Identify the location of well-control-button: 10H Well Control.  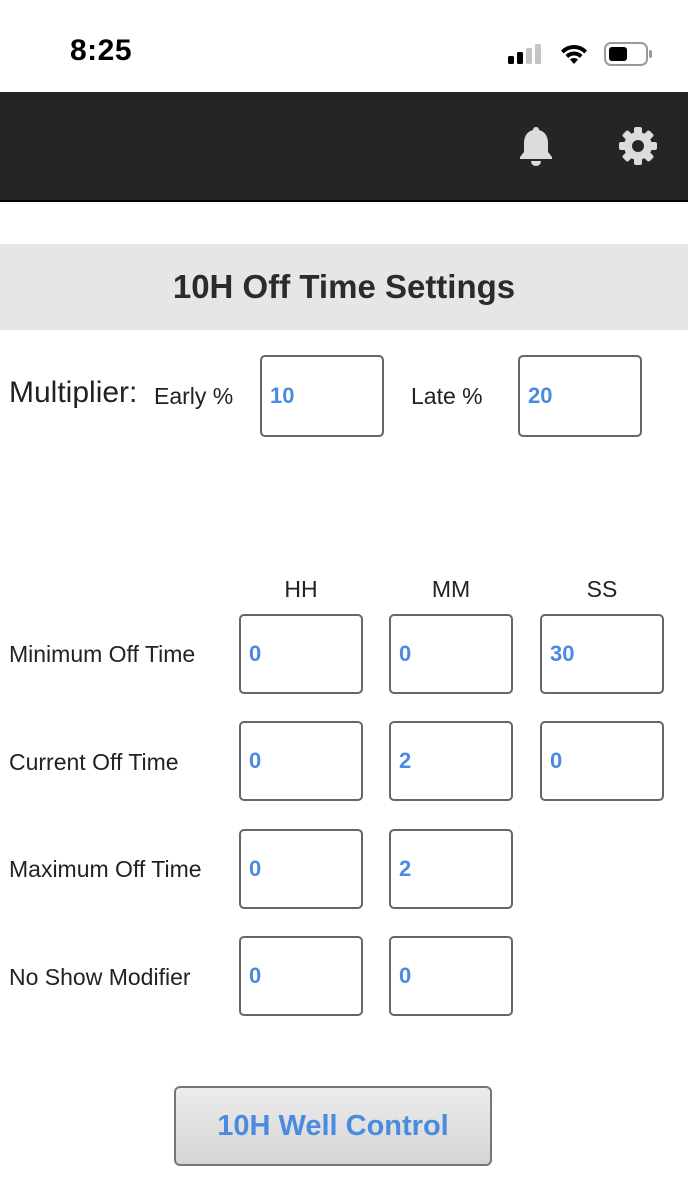
(333, 1126).